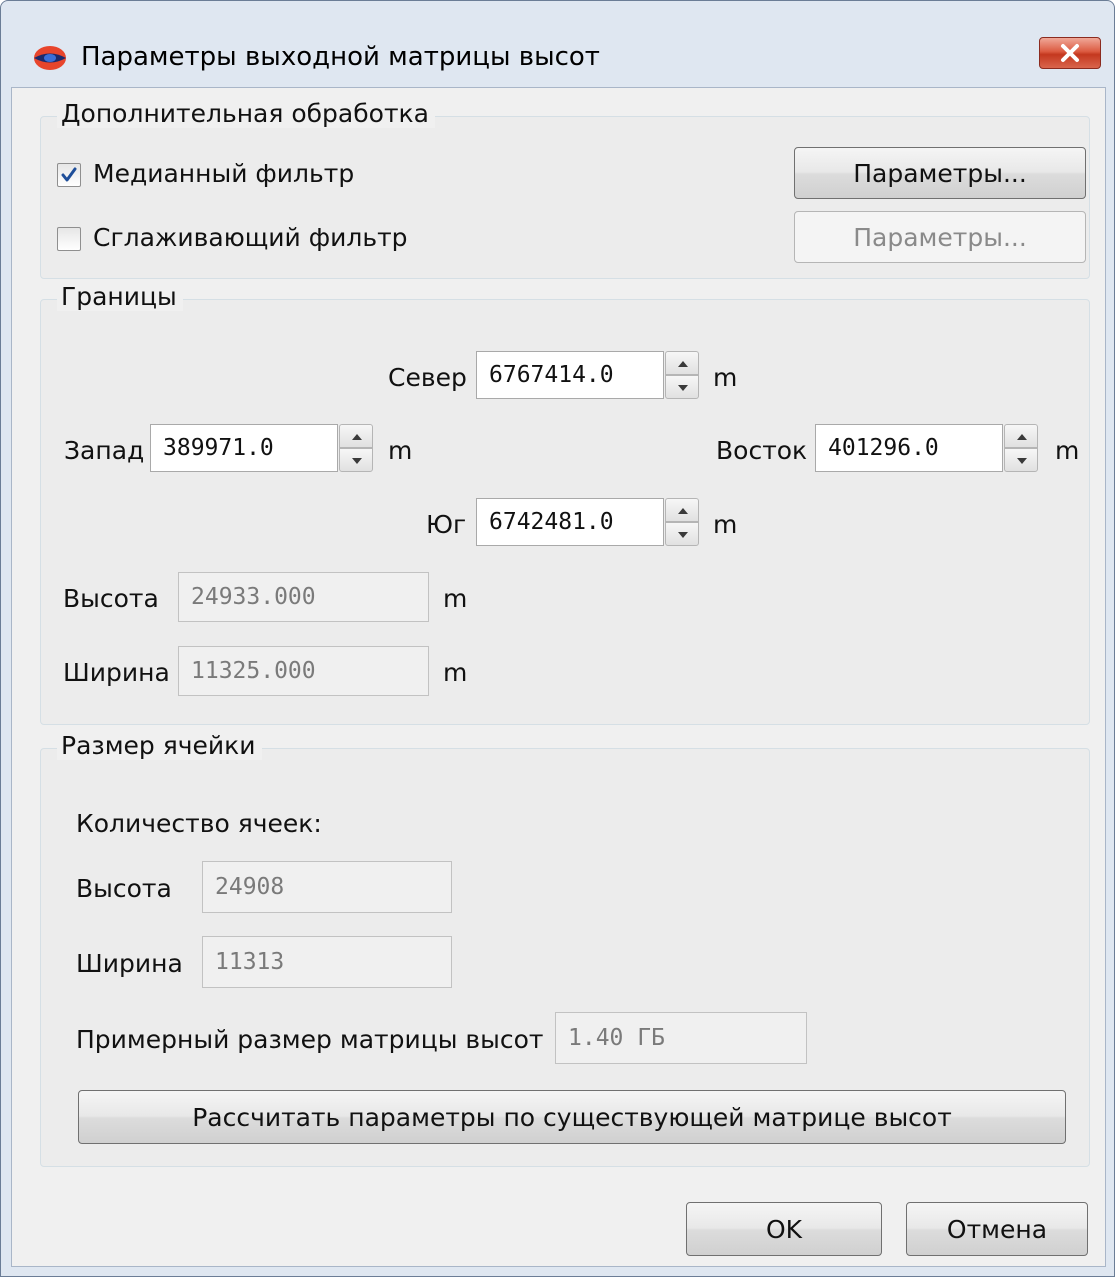  What do you see at coordinates (303, 597) in the screenshot?
I see `bounds-height-field: 24933.000` at bounding box center [303, 597].